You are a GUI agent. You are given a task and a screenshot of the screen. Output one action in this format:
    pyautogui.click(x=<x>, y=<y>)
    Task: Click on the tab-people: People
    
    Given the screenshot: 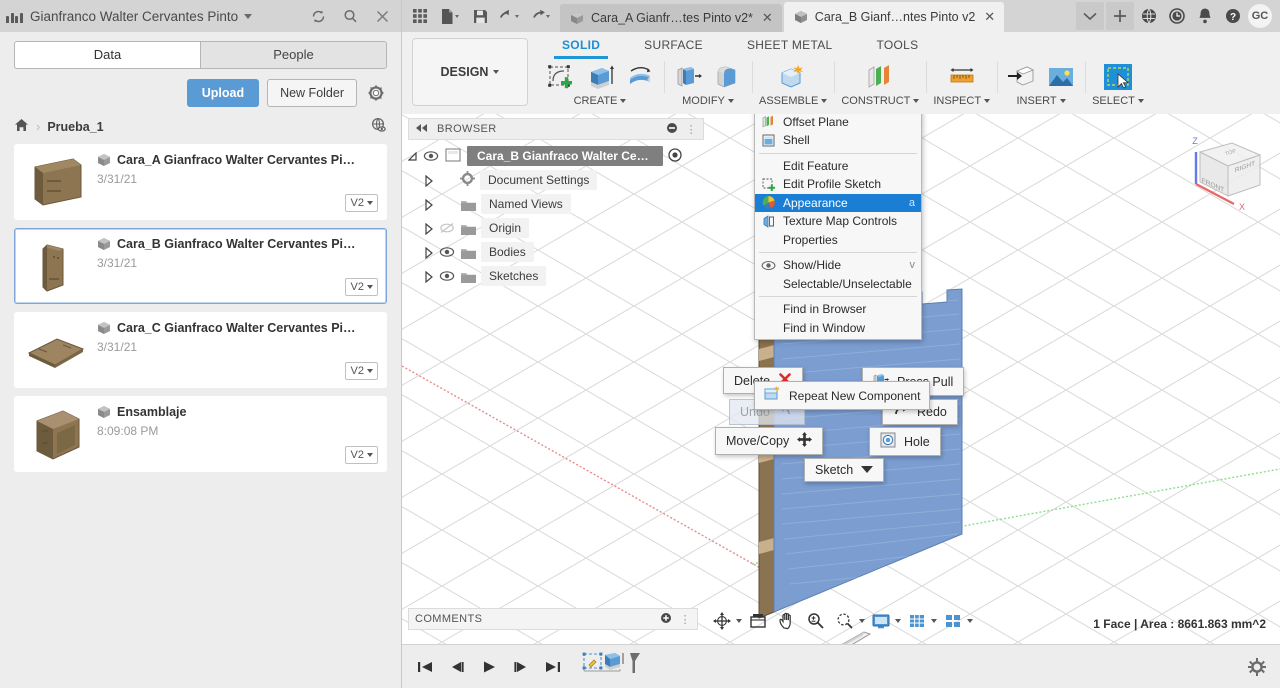 What is the action you would take?
    pyautogui.click(x=293, y=55)
    